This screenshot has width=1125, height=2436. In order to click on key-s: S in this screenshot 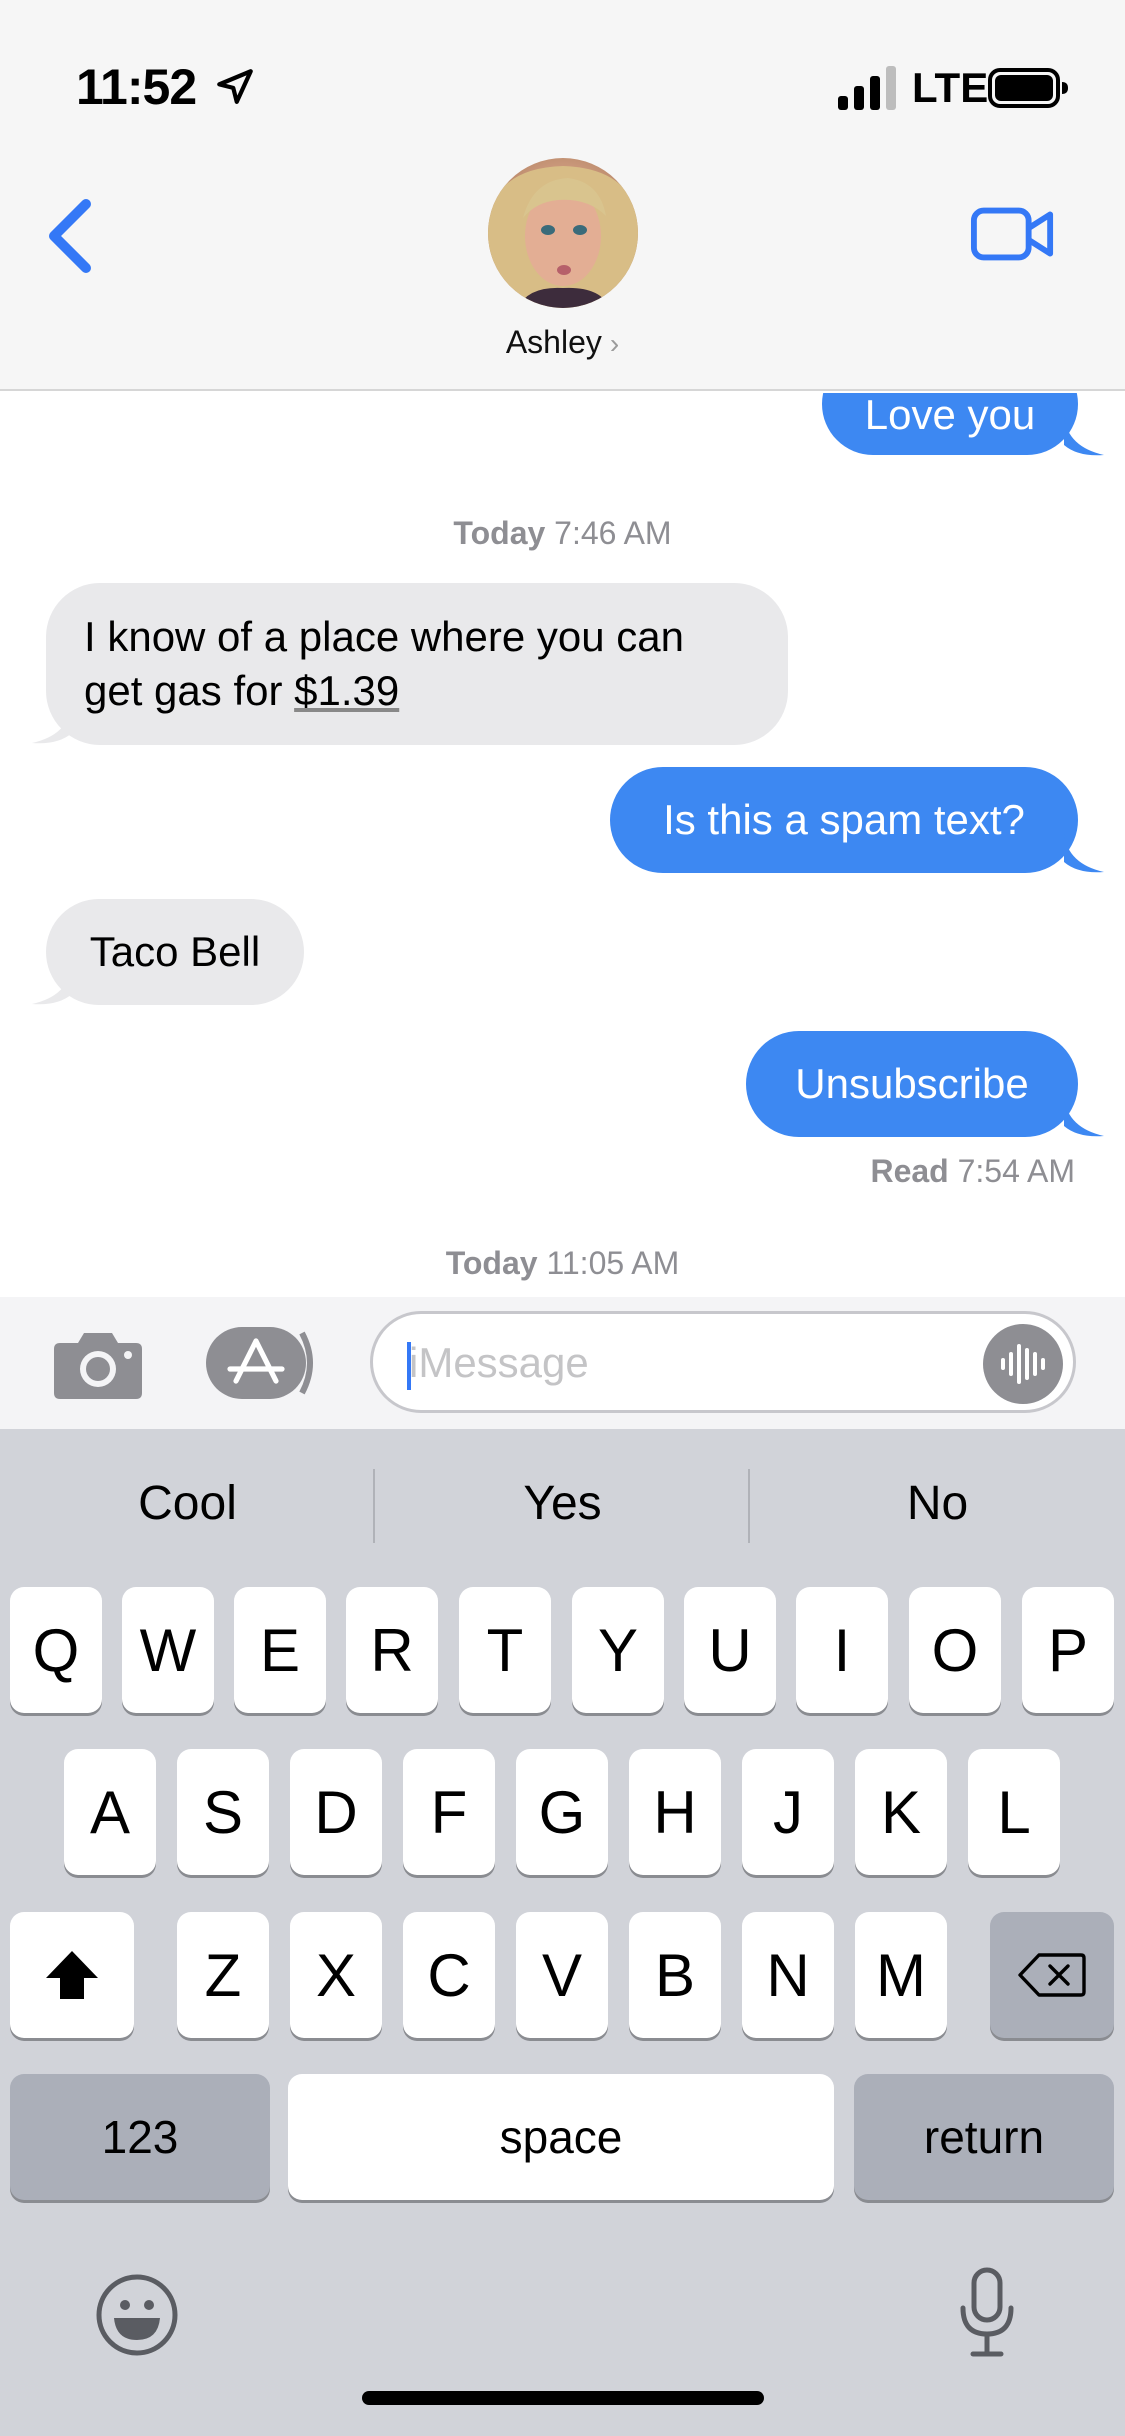, I will do `click(223, 1812)`.